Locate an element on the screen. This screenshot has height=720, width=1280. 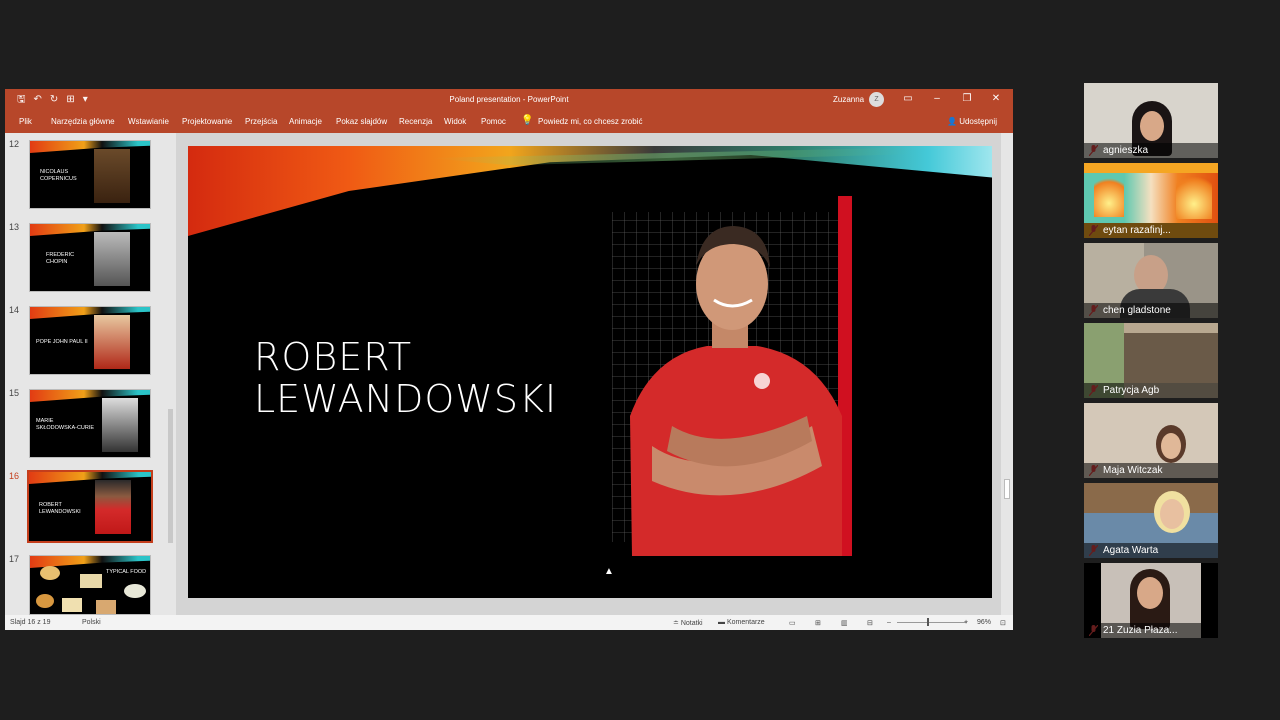
comments-button: ▬ Komentarze is located at coordinates (741, 622).